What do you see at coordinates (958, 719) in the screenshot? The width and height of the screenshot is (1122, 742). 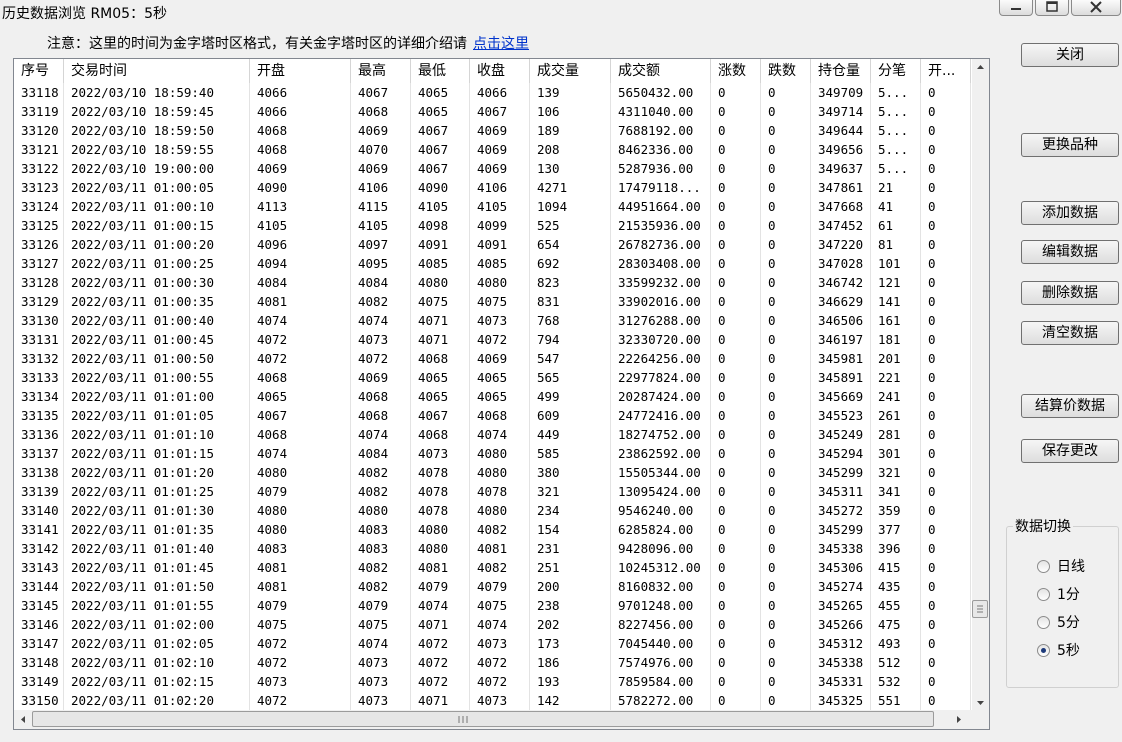 I see `scroll-right-icon` at bounding box center [958, 719].